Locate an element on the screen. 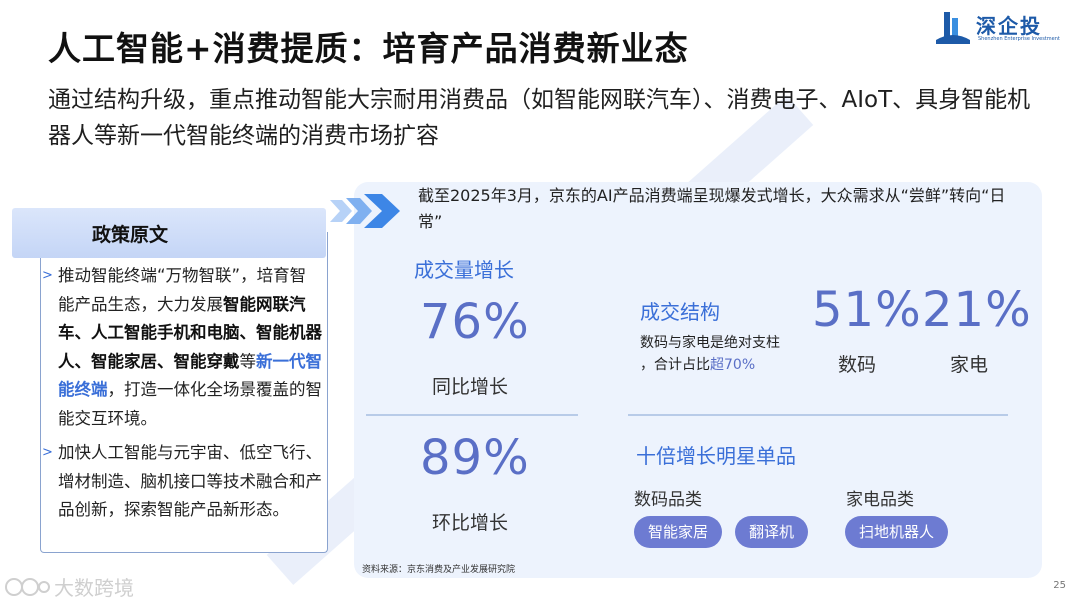 The image size is (1080, 608). watermark-logo-icon is located at coordinates (27, 586).